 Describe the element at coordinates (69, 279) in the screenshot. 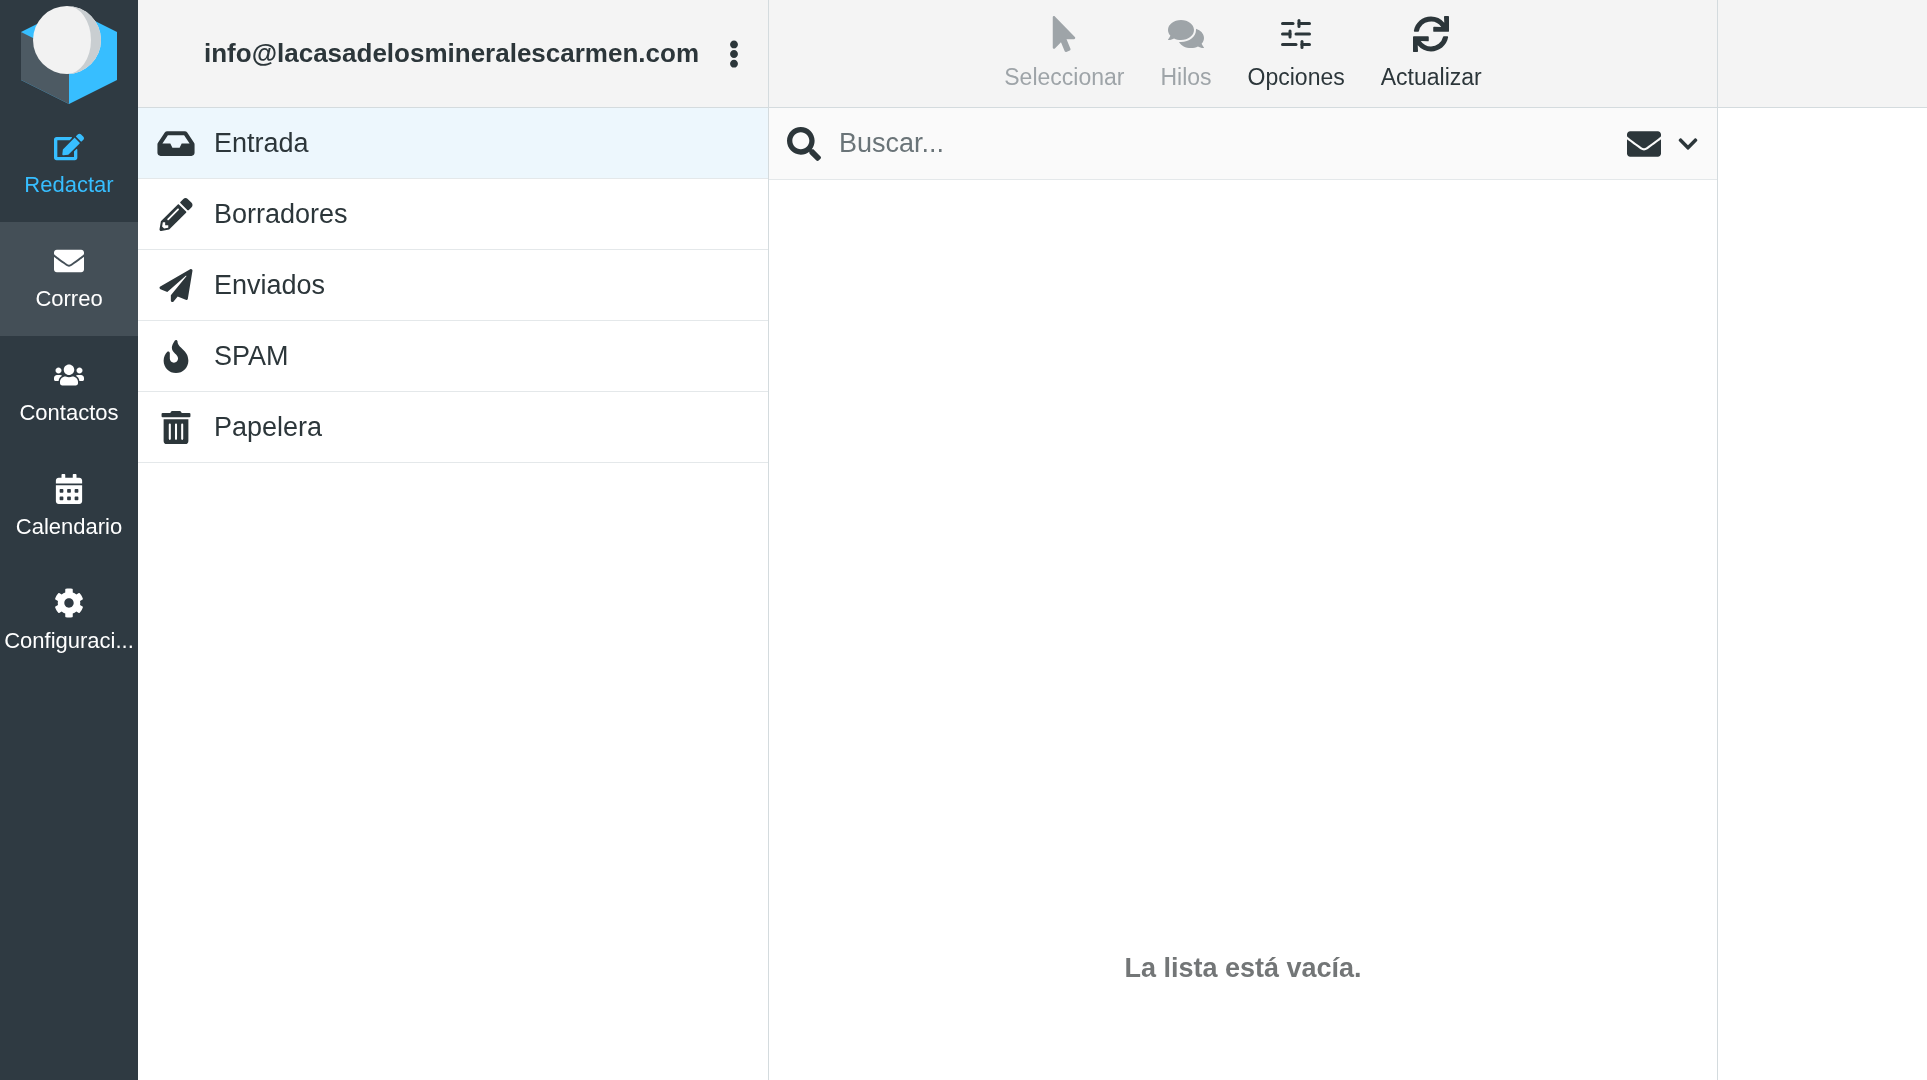

I see `nav-item: Correo` at that location.